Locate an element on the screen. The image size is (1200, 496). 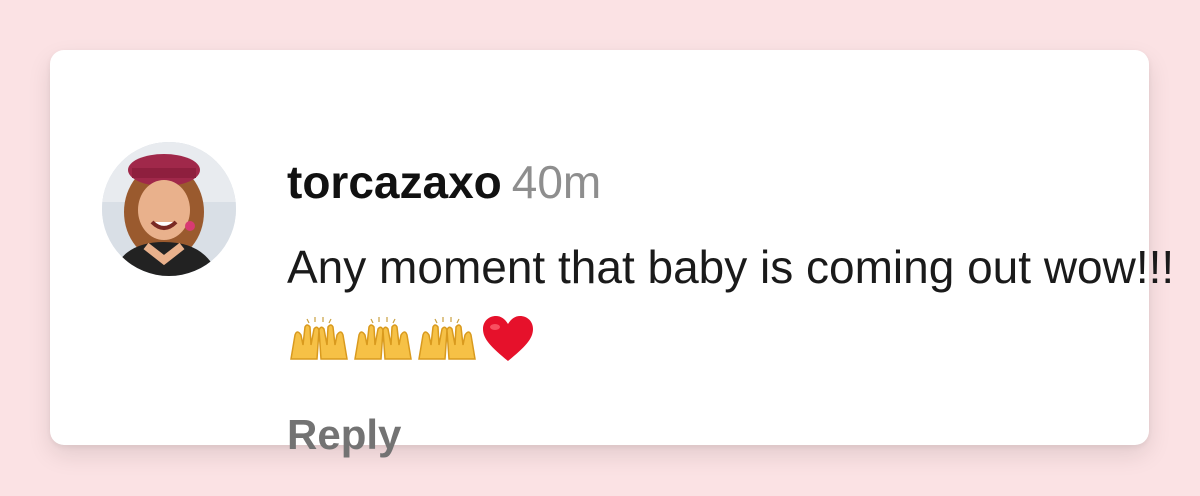
reply-button: Reply is located at coordinates (344, 435).